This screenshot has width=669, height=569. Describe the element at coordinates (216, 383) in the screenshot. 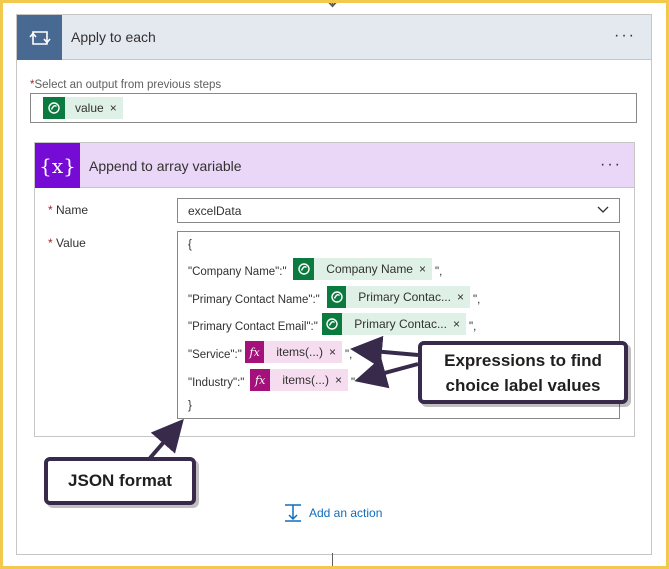

I see `json-key-industry: "Industry":"` at that location.